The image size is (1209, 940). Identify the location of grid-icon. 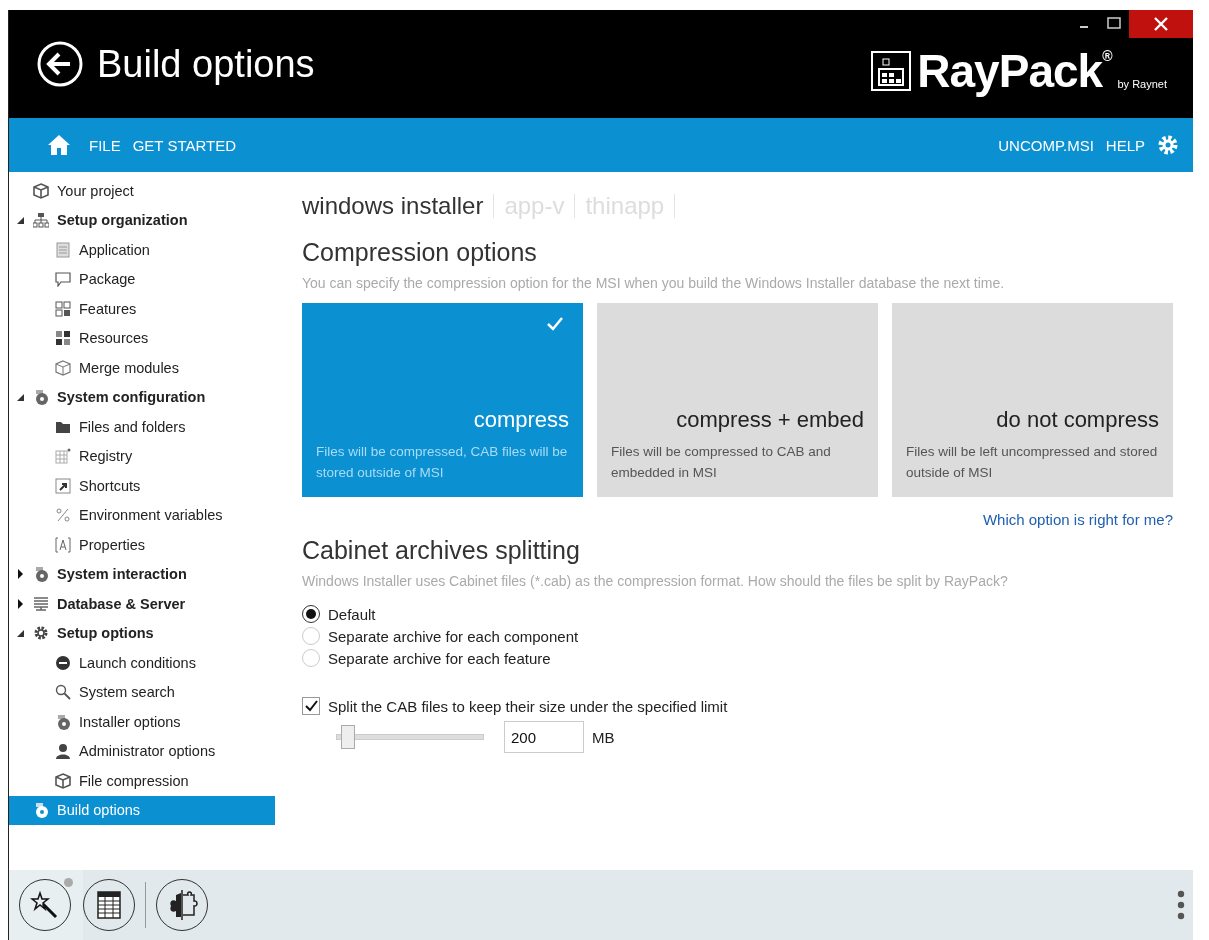
(63, 308).